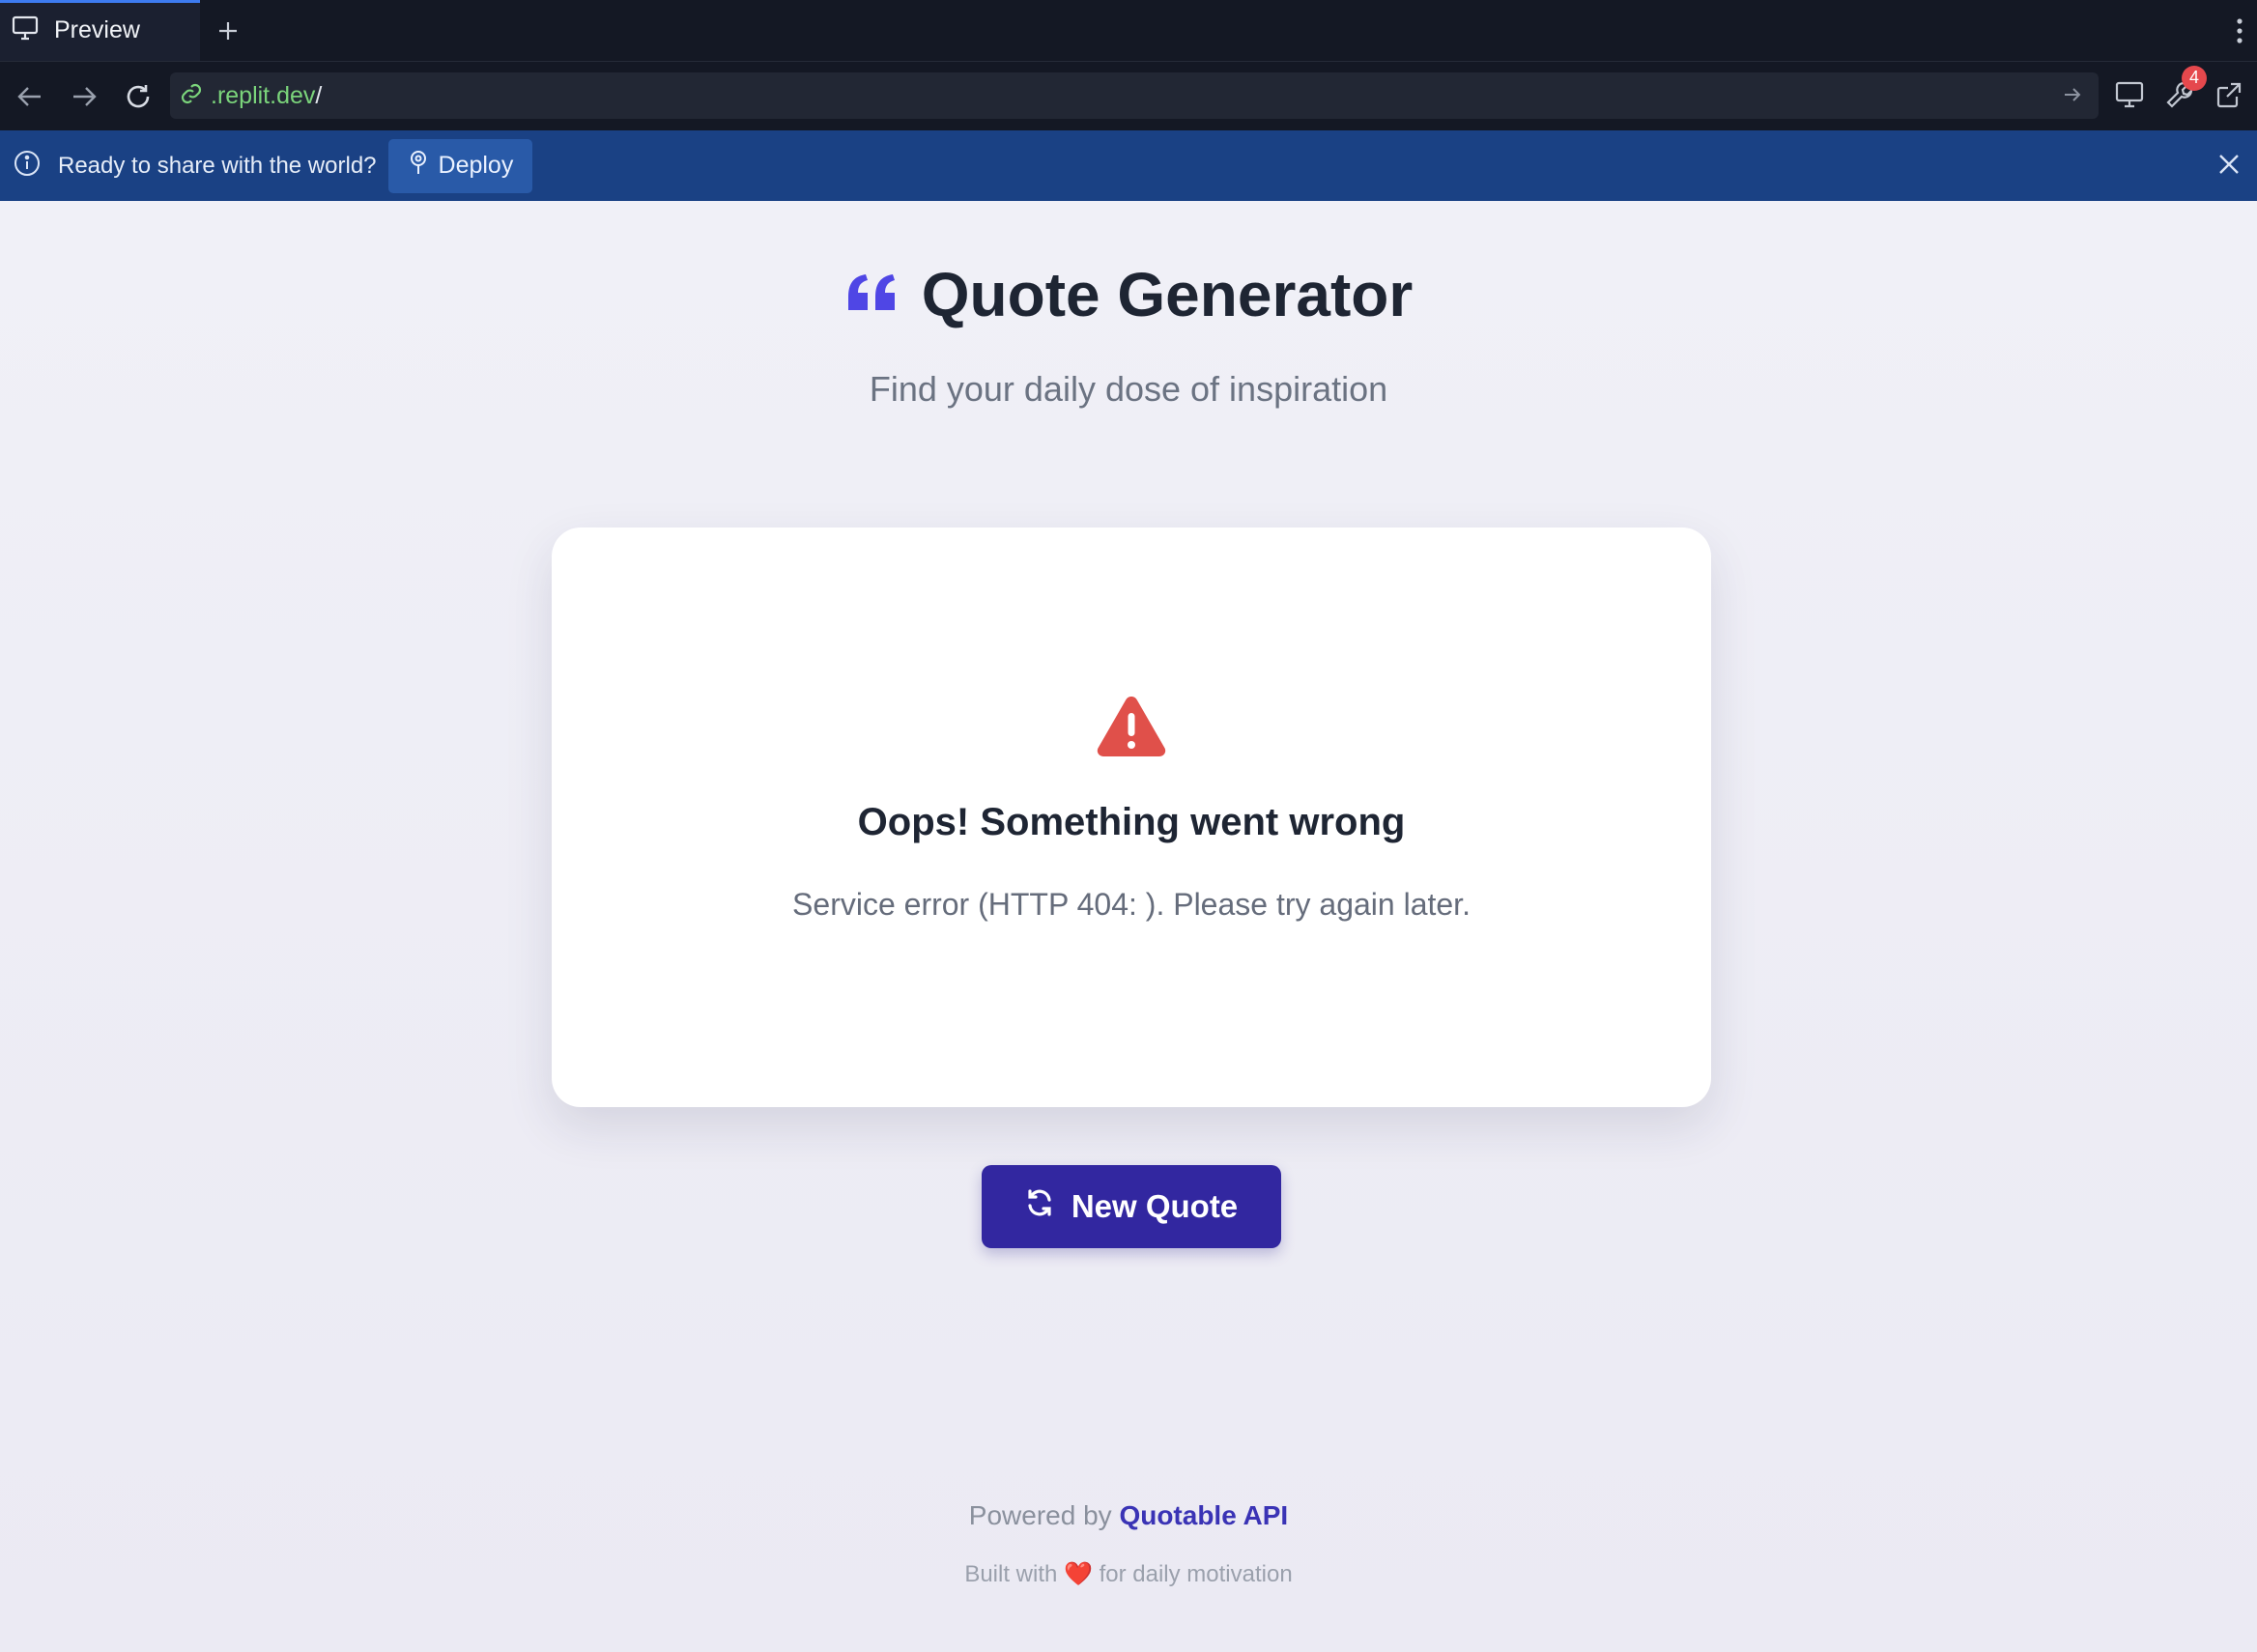 The width and height of the screenshot is (2257, 1652). What do you see at coordinates (2129, 97) in the screenshot?
I see `device-preview-icon` at bounding box center [2129, 97].